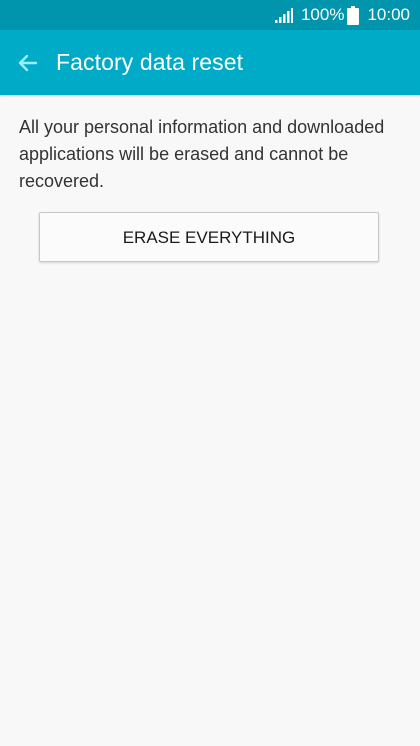  I want to click on battery-icon, so click(353, 15).